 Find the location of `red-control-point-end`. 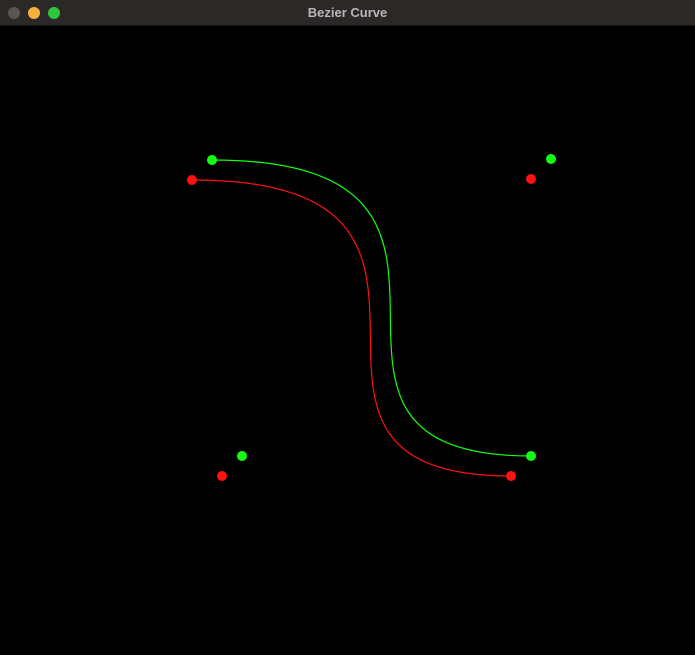

red-control-point-end is located at coordinates (511, 476).